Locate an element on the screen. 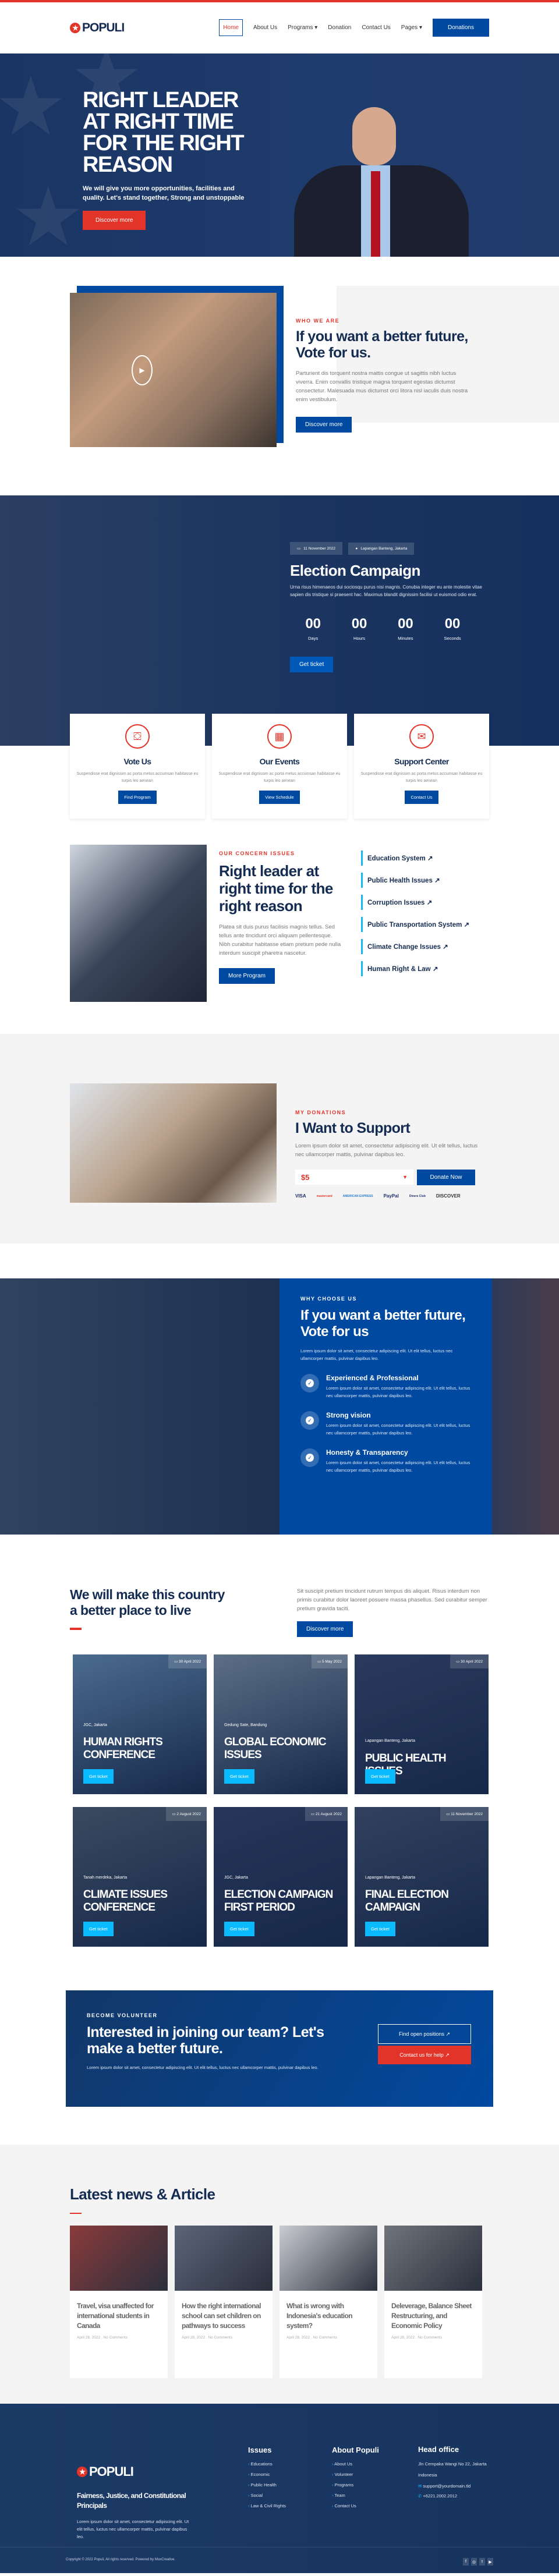  footer-link: Educations is located at coordinates (267, 2464).